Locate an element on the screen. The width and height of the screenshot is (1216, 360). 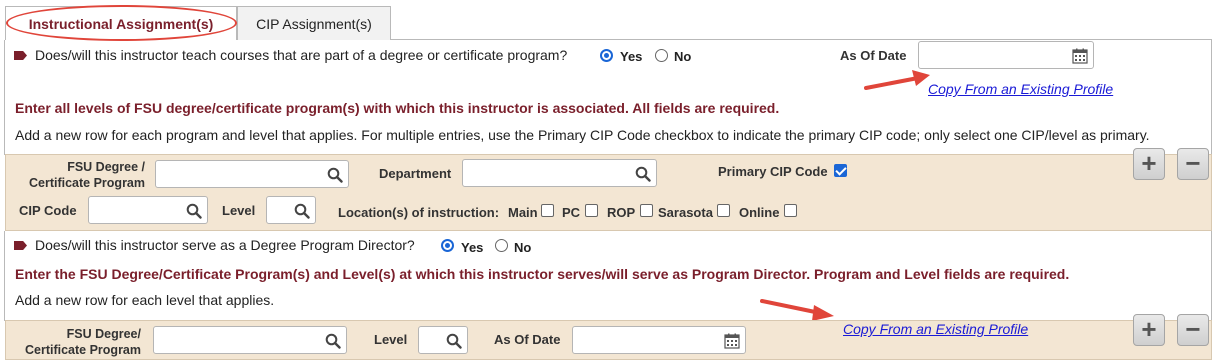
copy-existing-profile-link-1: Copy From an Existing Profile is located at coordinates (1020, 89).